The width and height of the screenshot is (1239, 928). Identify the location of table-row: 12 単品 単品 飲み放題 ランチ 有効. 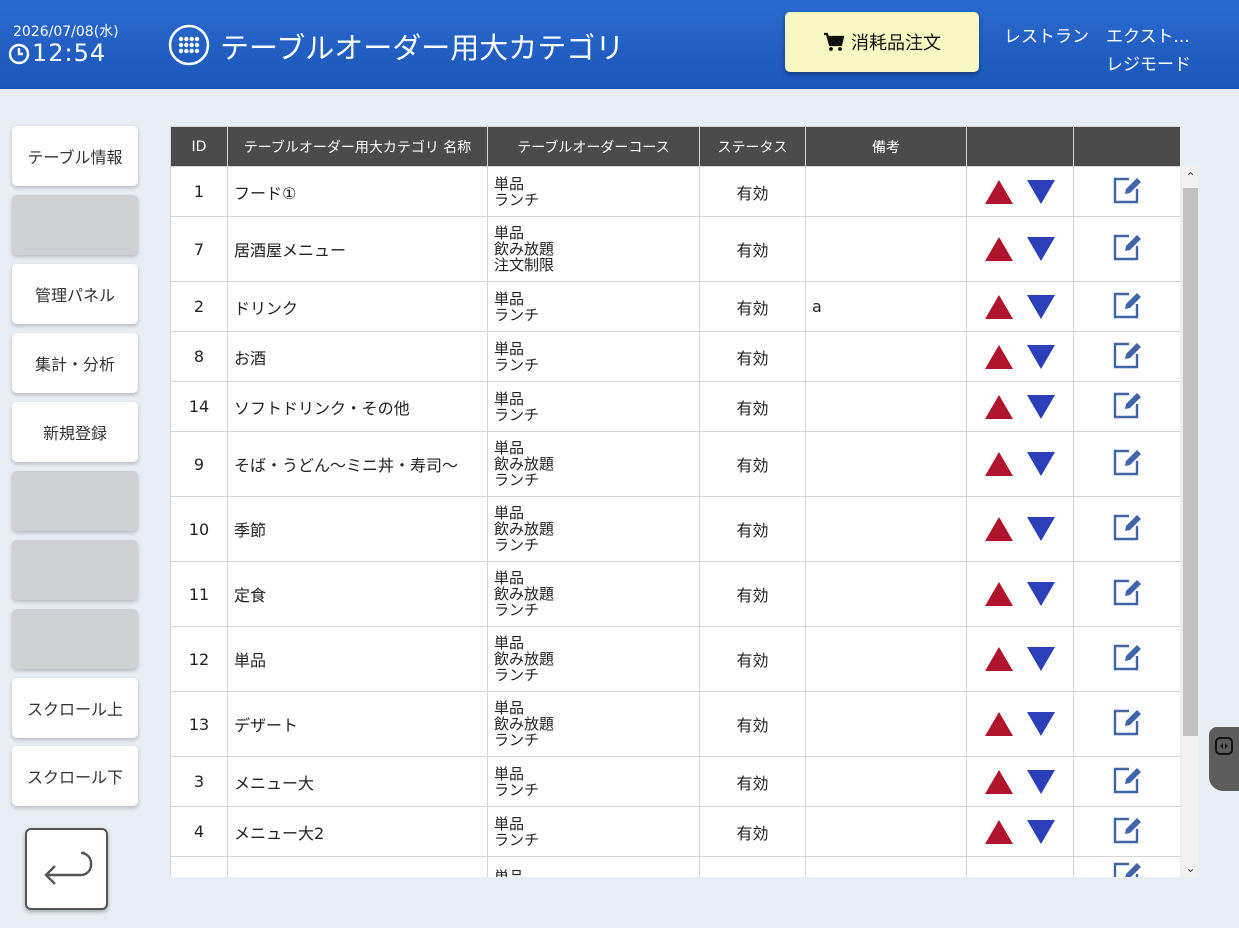
(675, 659).